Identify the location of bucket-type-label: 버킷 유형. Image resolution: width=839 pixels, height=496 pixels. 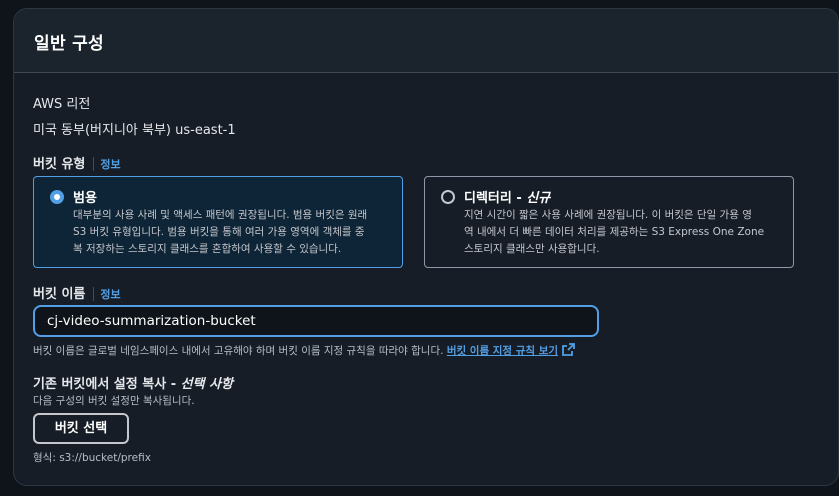
(59, 164).